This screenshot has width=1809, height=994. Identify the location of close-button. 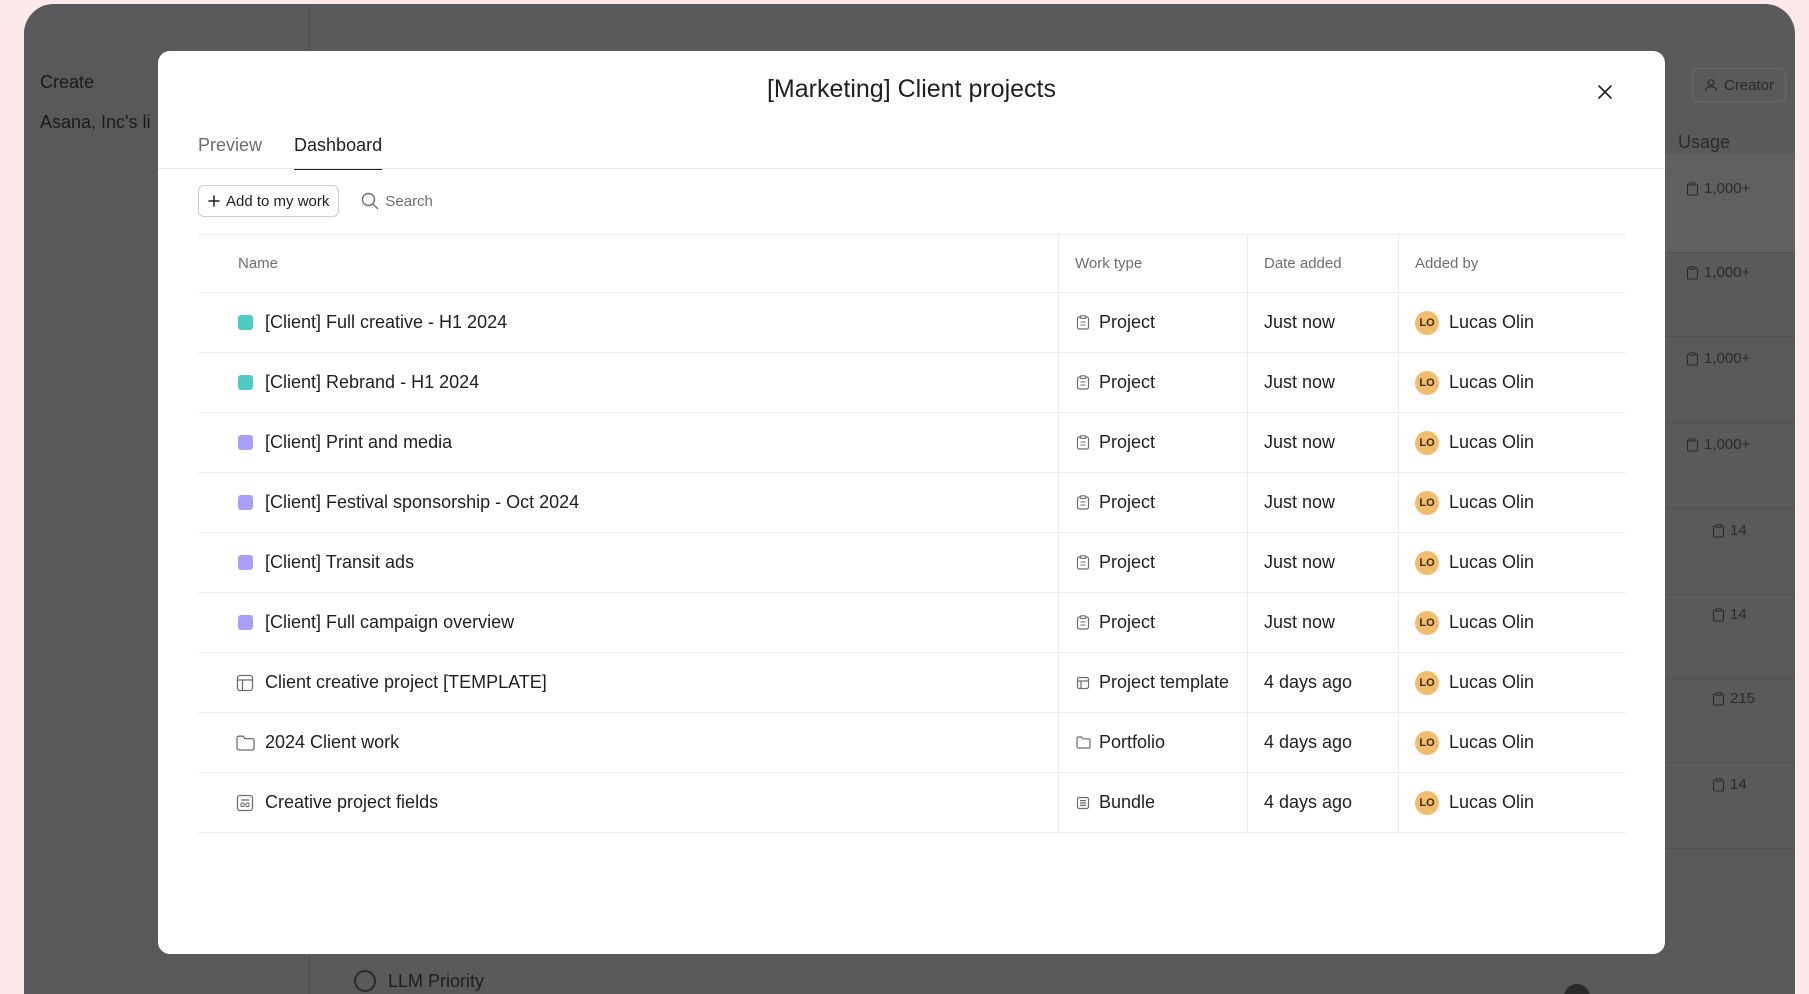
(1605, 92).